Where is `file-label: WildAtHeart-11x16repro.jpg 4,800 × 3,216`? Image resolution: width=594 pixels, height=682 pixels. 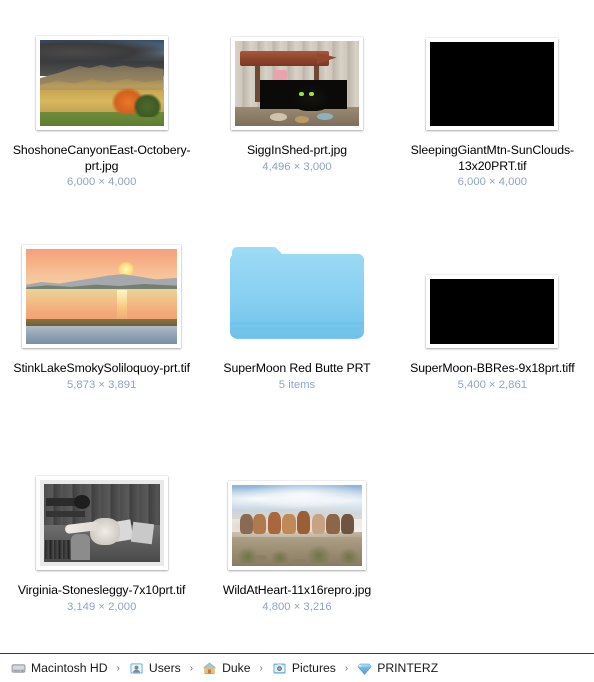
file-label: WildAtHeart-11x16repro.jpg 4,800 × 3,216 is located at coordinates (296, 599).